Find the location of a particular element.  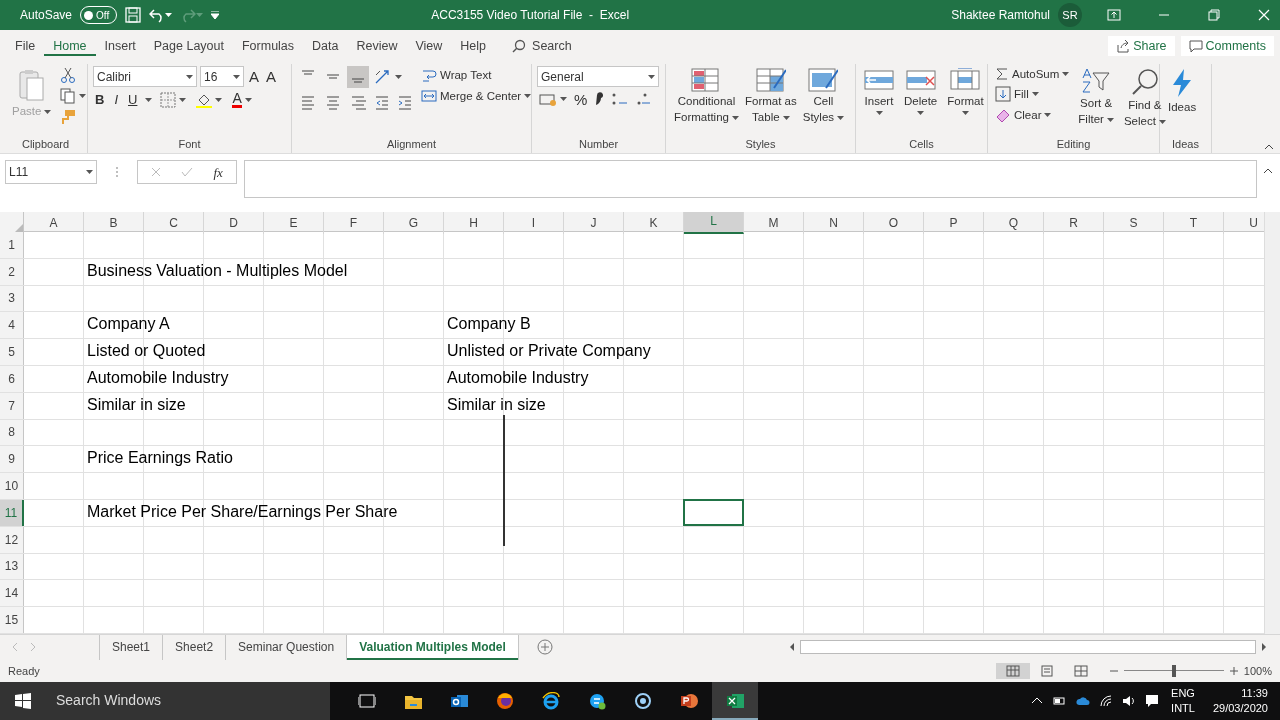

browser-globe-icon is located at coordinates (505, 700).